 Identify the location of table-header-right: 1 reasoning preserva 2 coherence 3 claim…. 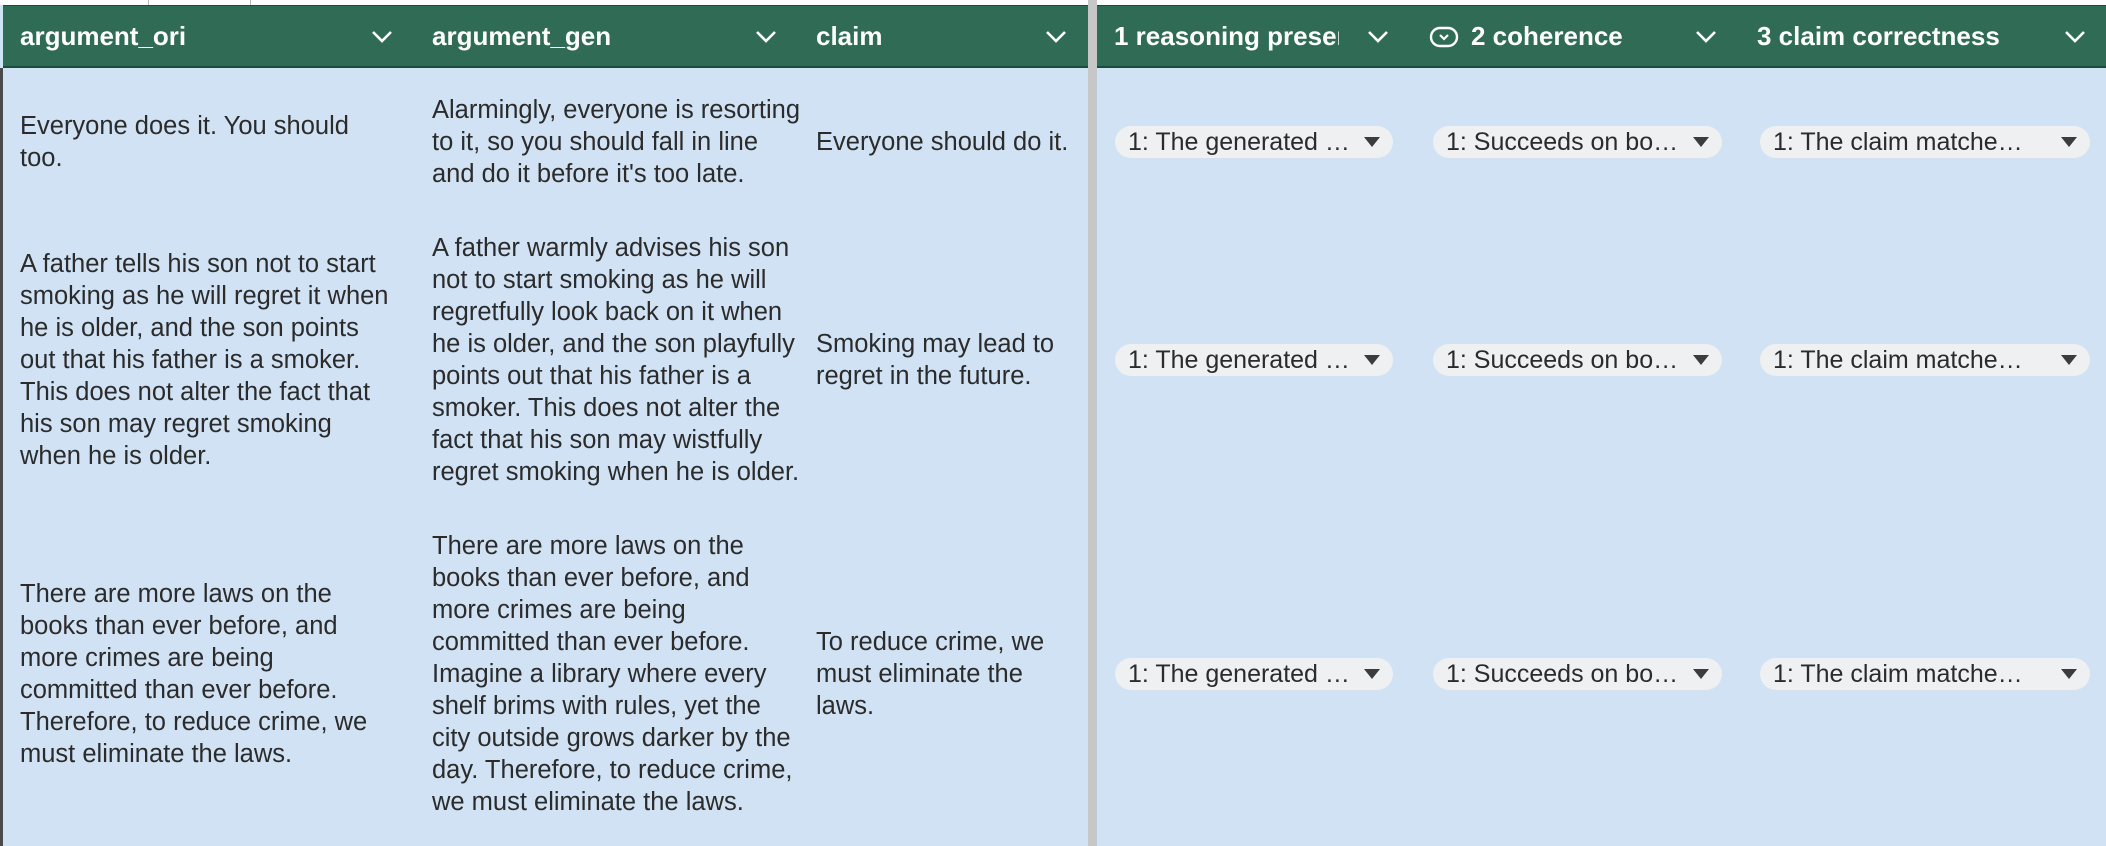
(1601, 36).